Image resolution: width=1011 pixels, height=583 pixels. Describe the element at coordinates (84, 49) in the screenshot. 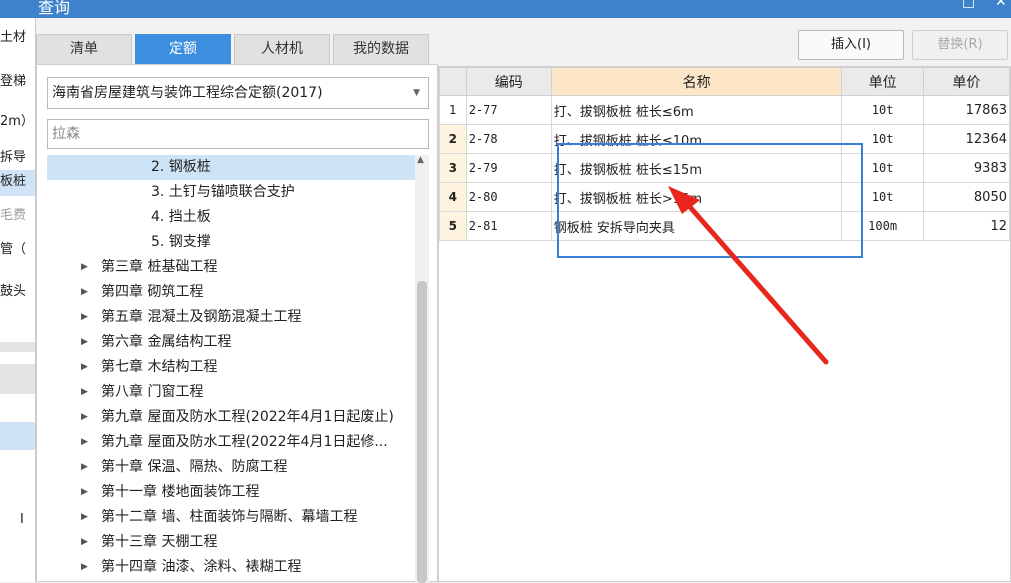

I see `tab-list: 清单` at that location.